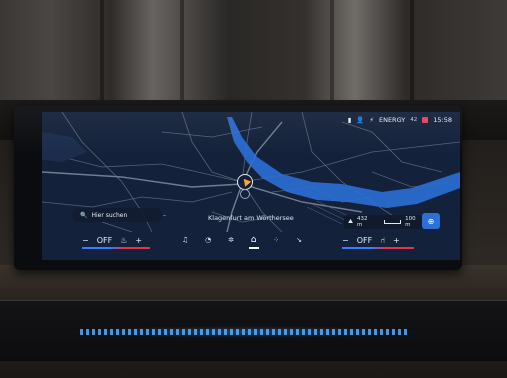  What do you see at coordinates (251, 218) in the screenshot?
I see `city-label: Klagenfurt am Wörthersee` at bounding box center [251, 218].